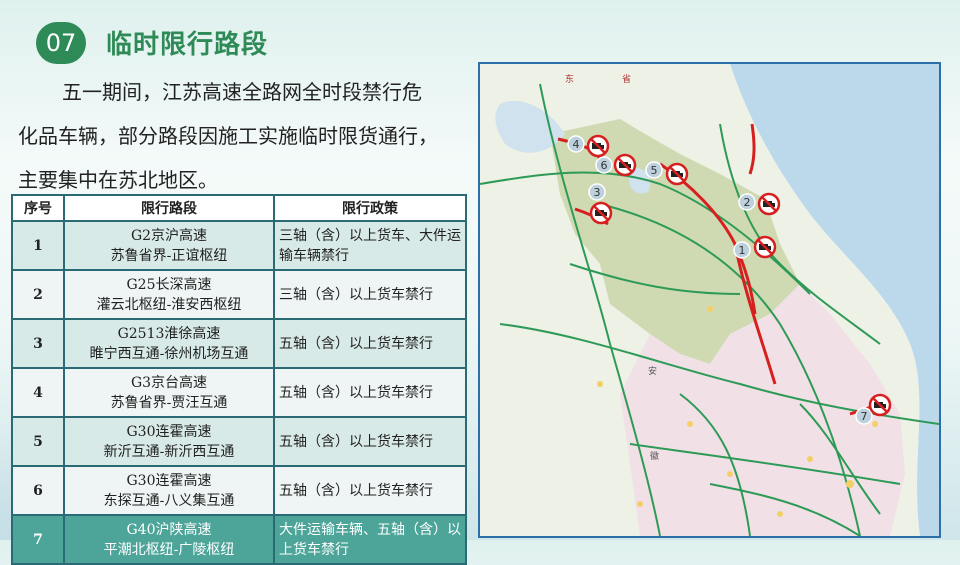 The width and height of the screenshot is (960, 565). What do you see at coordinates (169, 235) in the screenshot?
I see `road-name: G2京沪高速` at bounding box center [169, 235].